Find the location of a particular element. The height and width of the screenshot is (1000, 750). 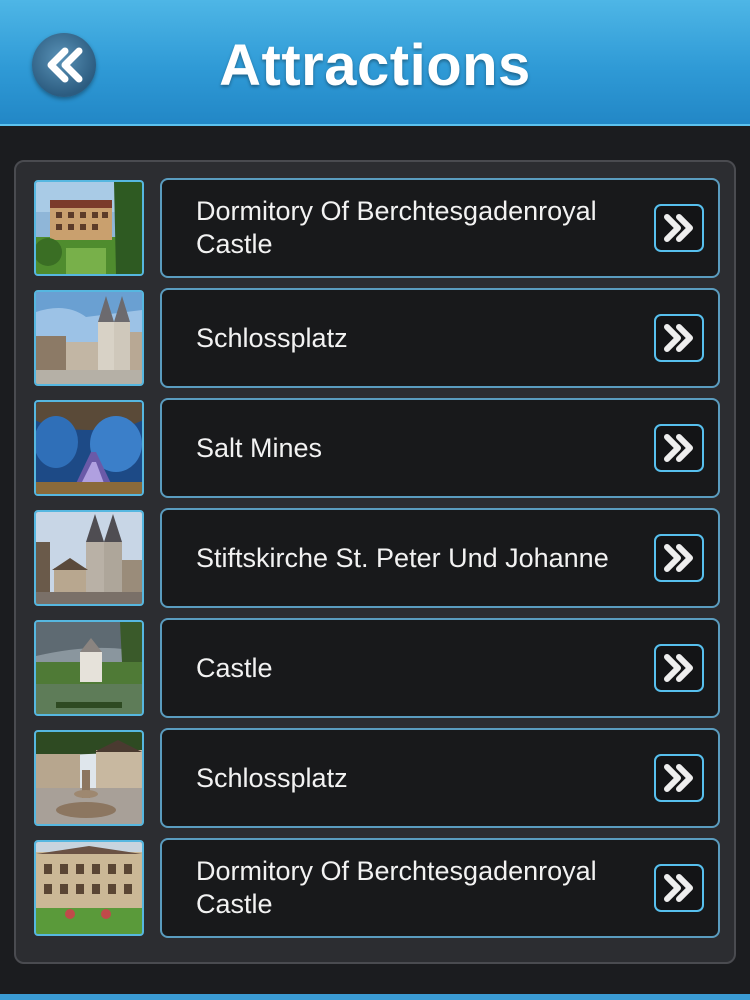

bottom-accent-bar is located at coordinates (375, 997).